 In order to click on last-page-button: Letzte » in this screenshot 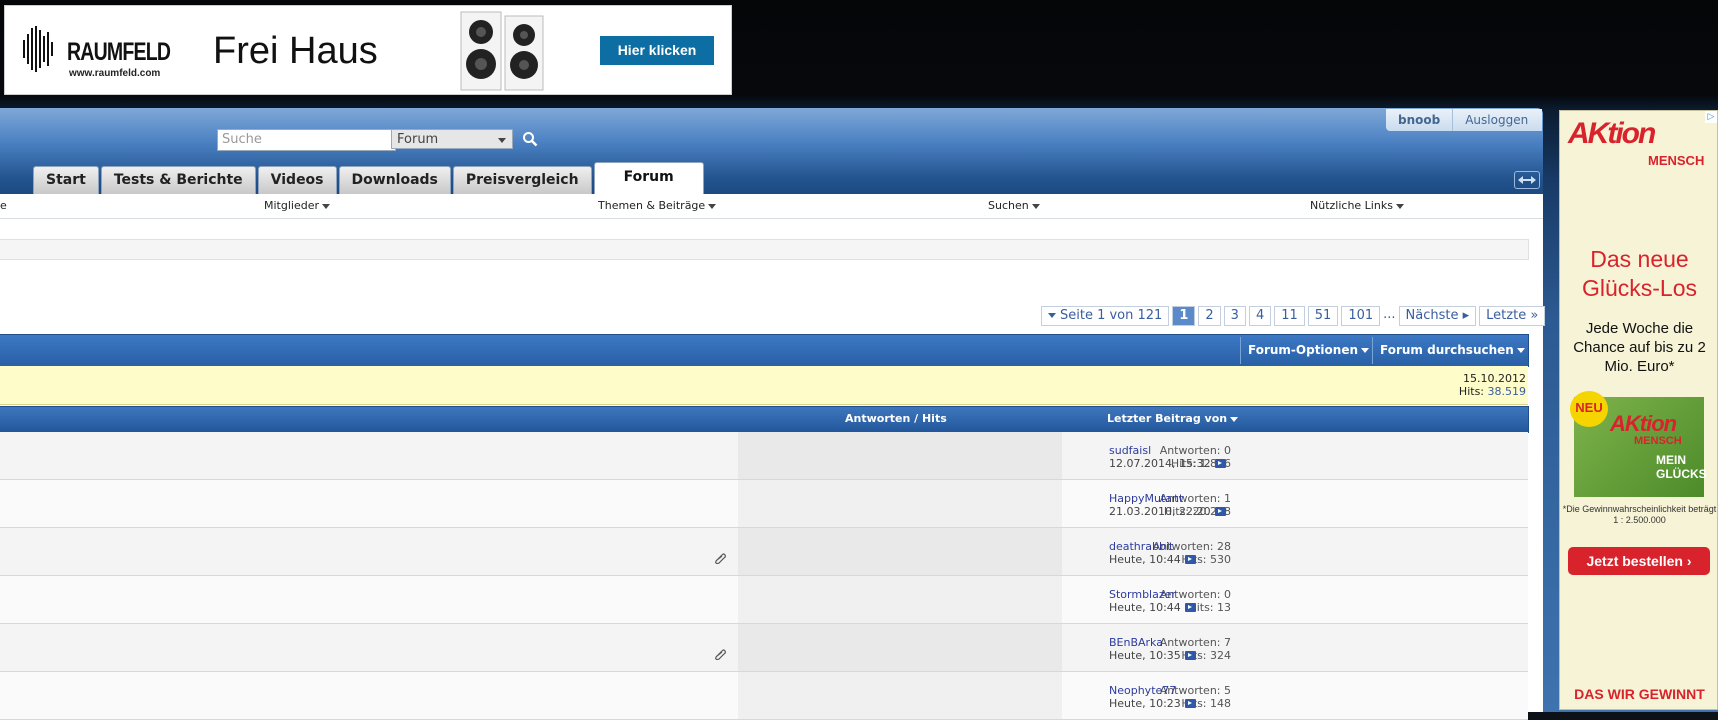, I will do `click(1512, 316)`.